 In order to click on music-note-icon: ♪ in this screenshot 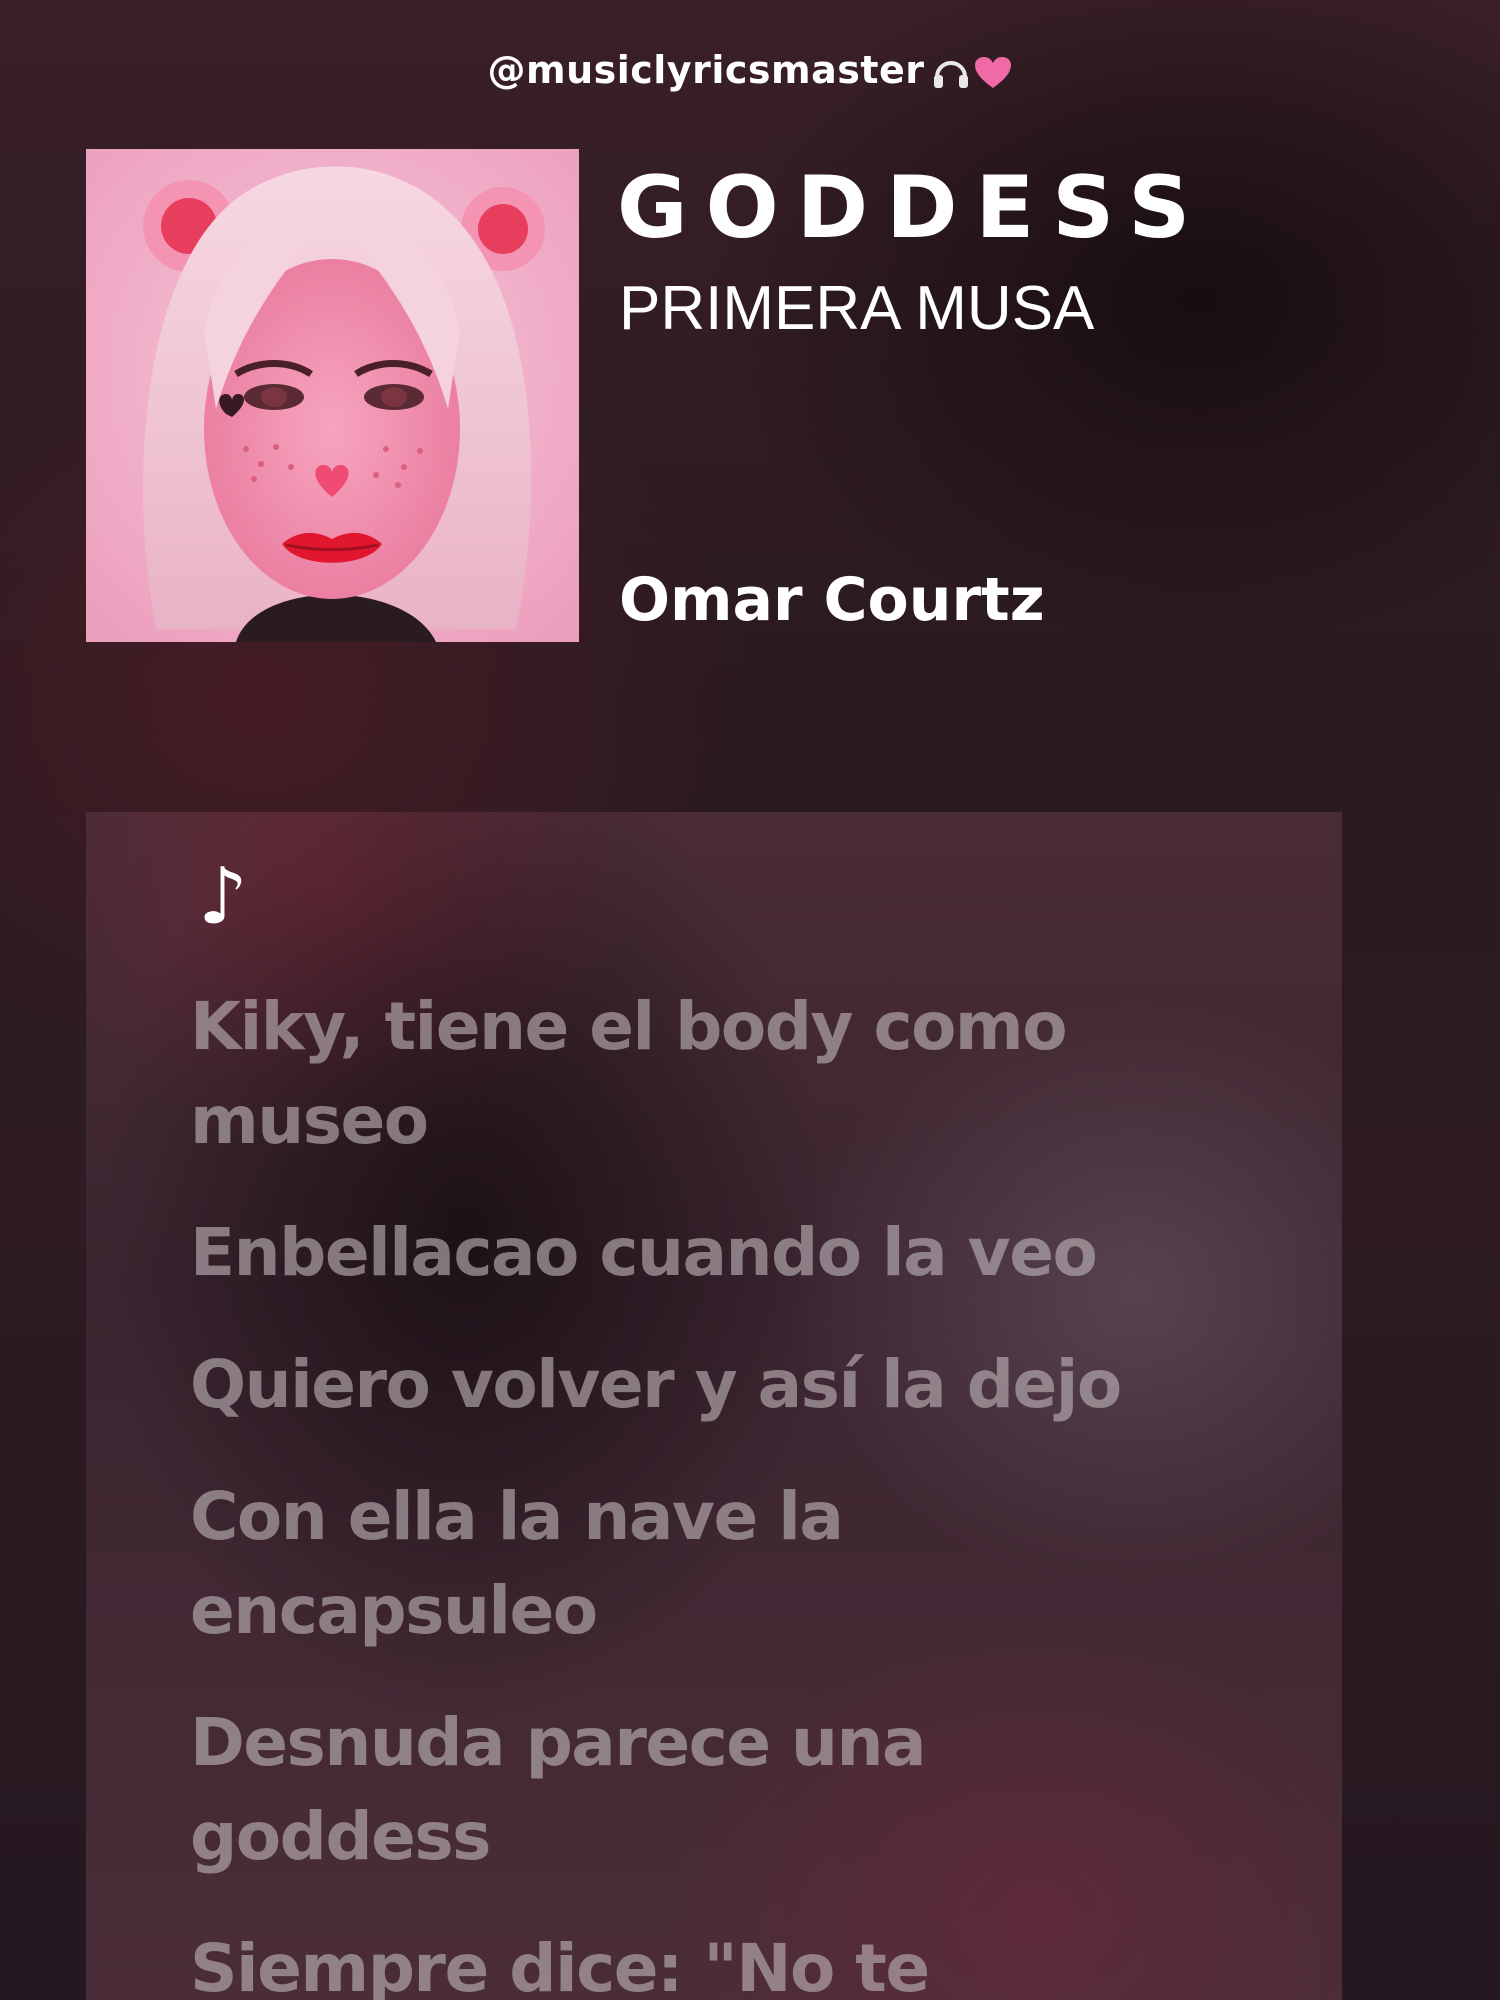, I will do `click(223, 897)`.